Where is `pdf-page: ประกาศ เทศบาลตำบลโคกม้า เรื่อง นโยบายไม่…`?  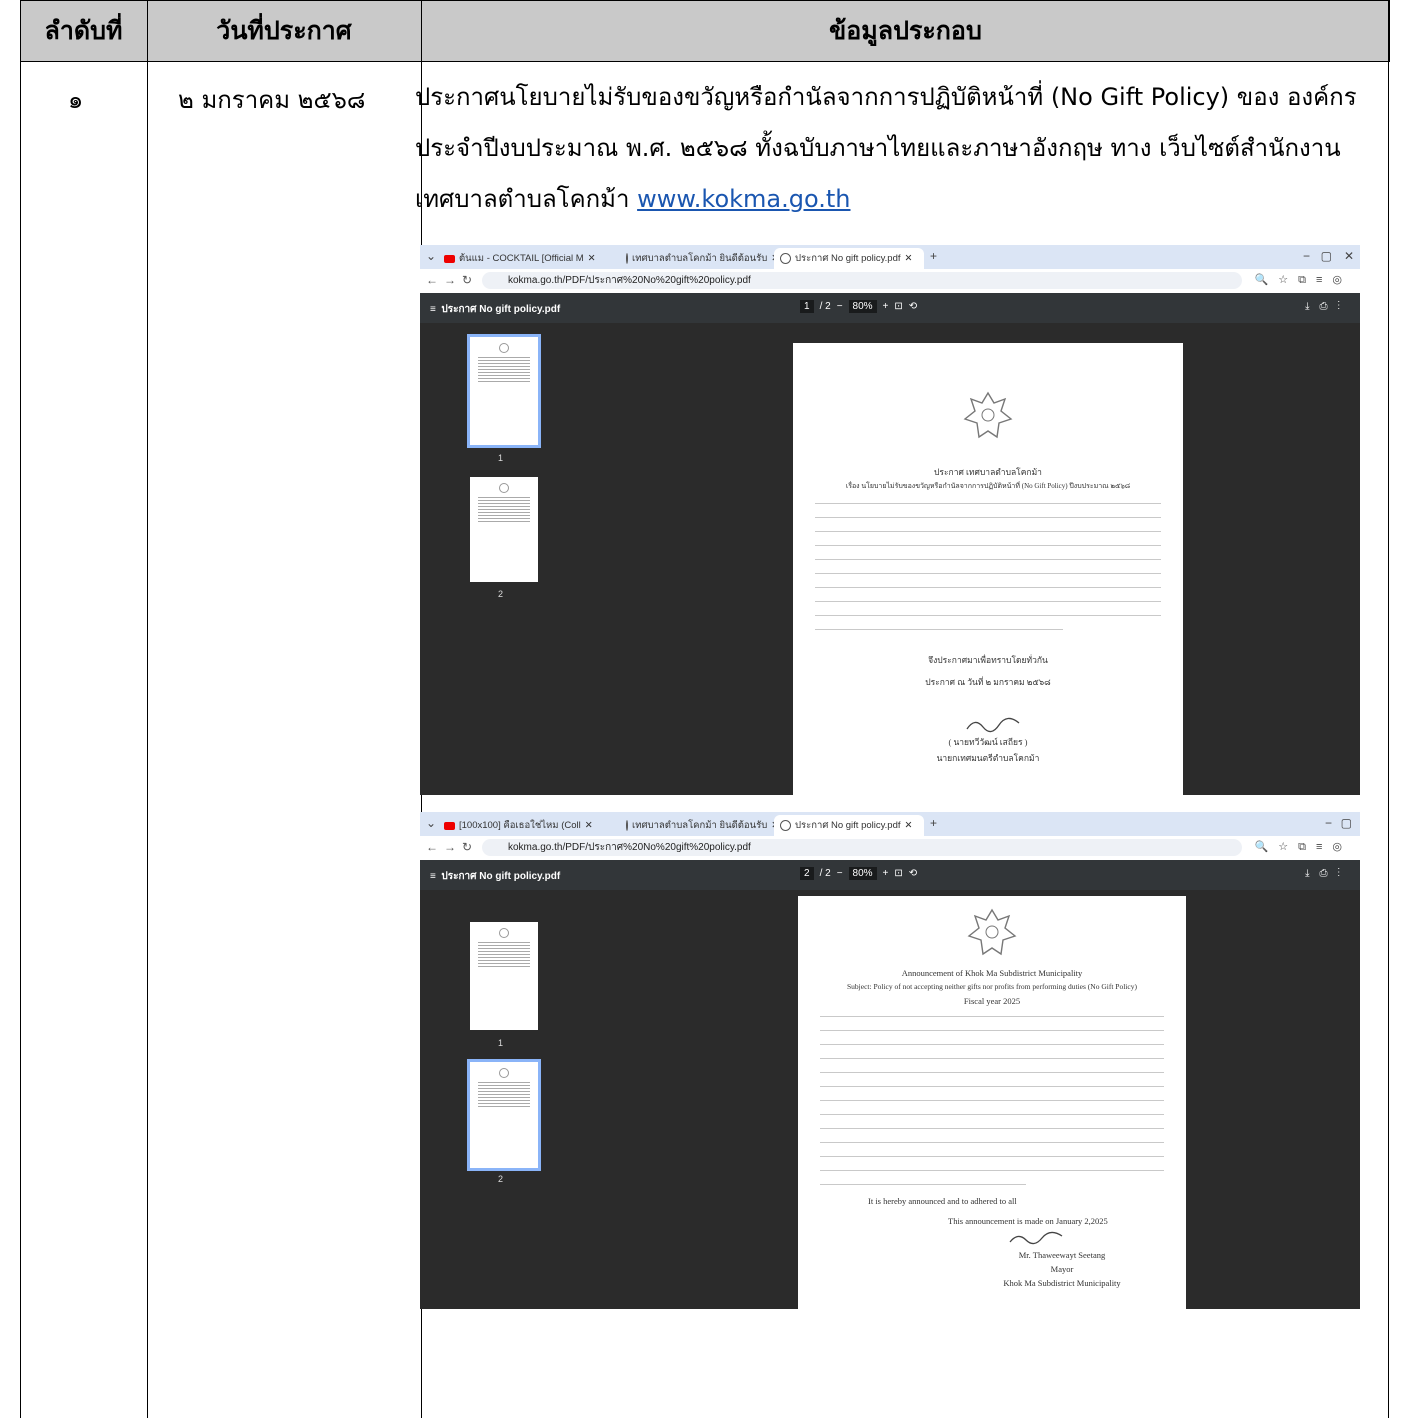 pdf-page: ประกาศ เทศบาลตำบลโคกม้า เรื่อง นโยบายไม่… is located at coordinates (988, 569).